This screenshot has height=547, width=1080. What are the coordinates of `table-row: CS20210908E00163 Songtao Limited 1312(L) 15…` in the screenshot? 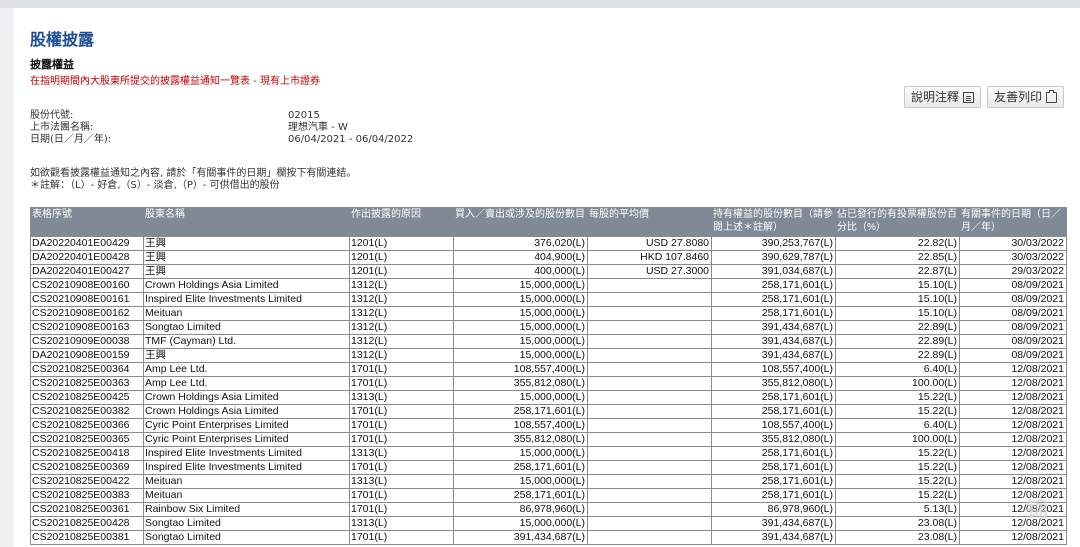 It's located at (548, 327).